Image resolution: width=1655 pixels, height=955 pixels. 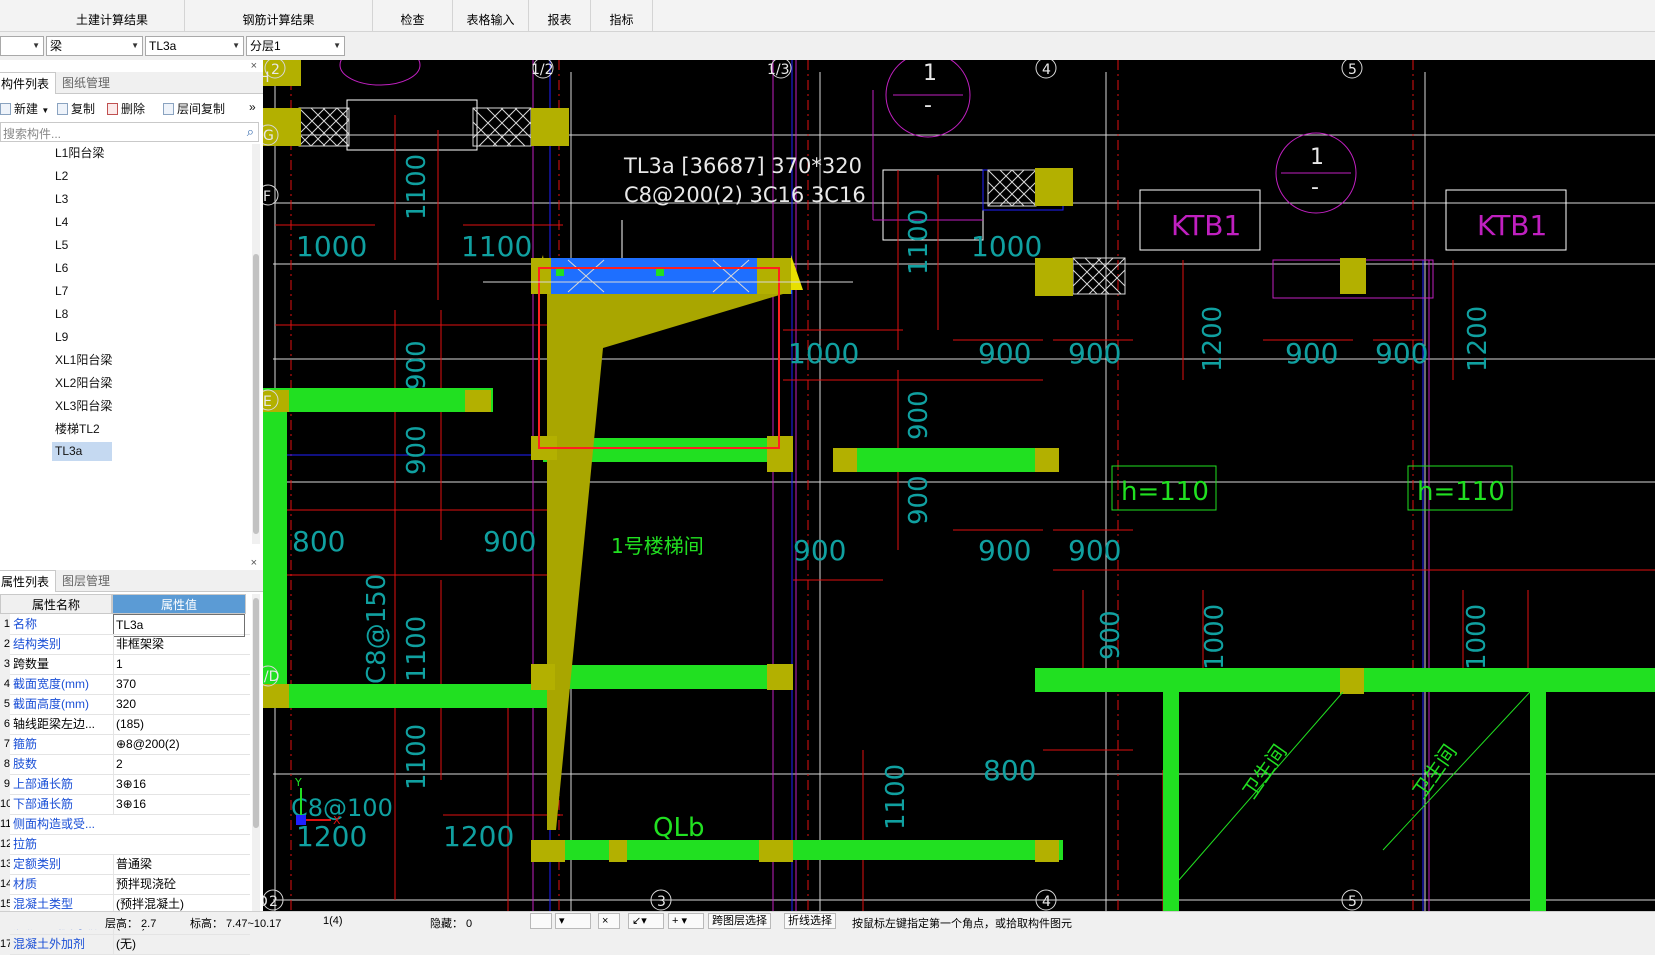 What do you see at coordinates (179, 704) in the screenshot?
I see `property-value: 320` at bounding box center [179, 704].